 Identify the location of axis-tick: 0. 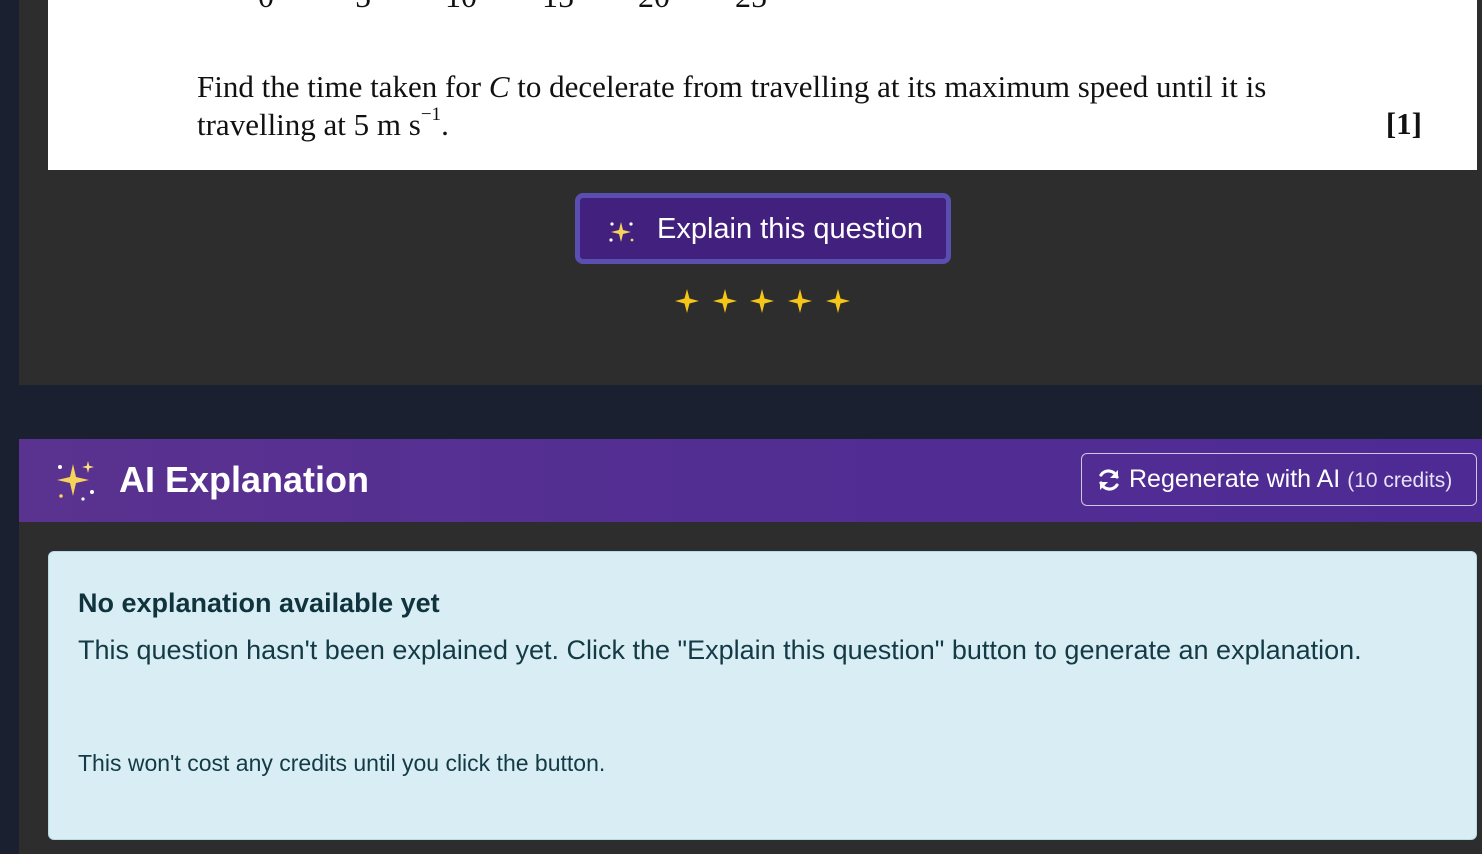
(266, 7).